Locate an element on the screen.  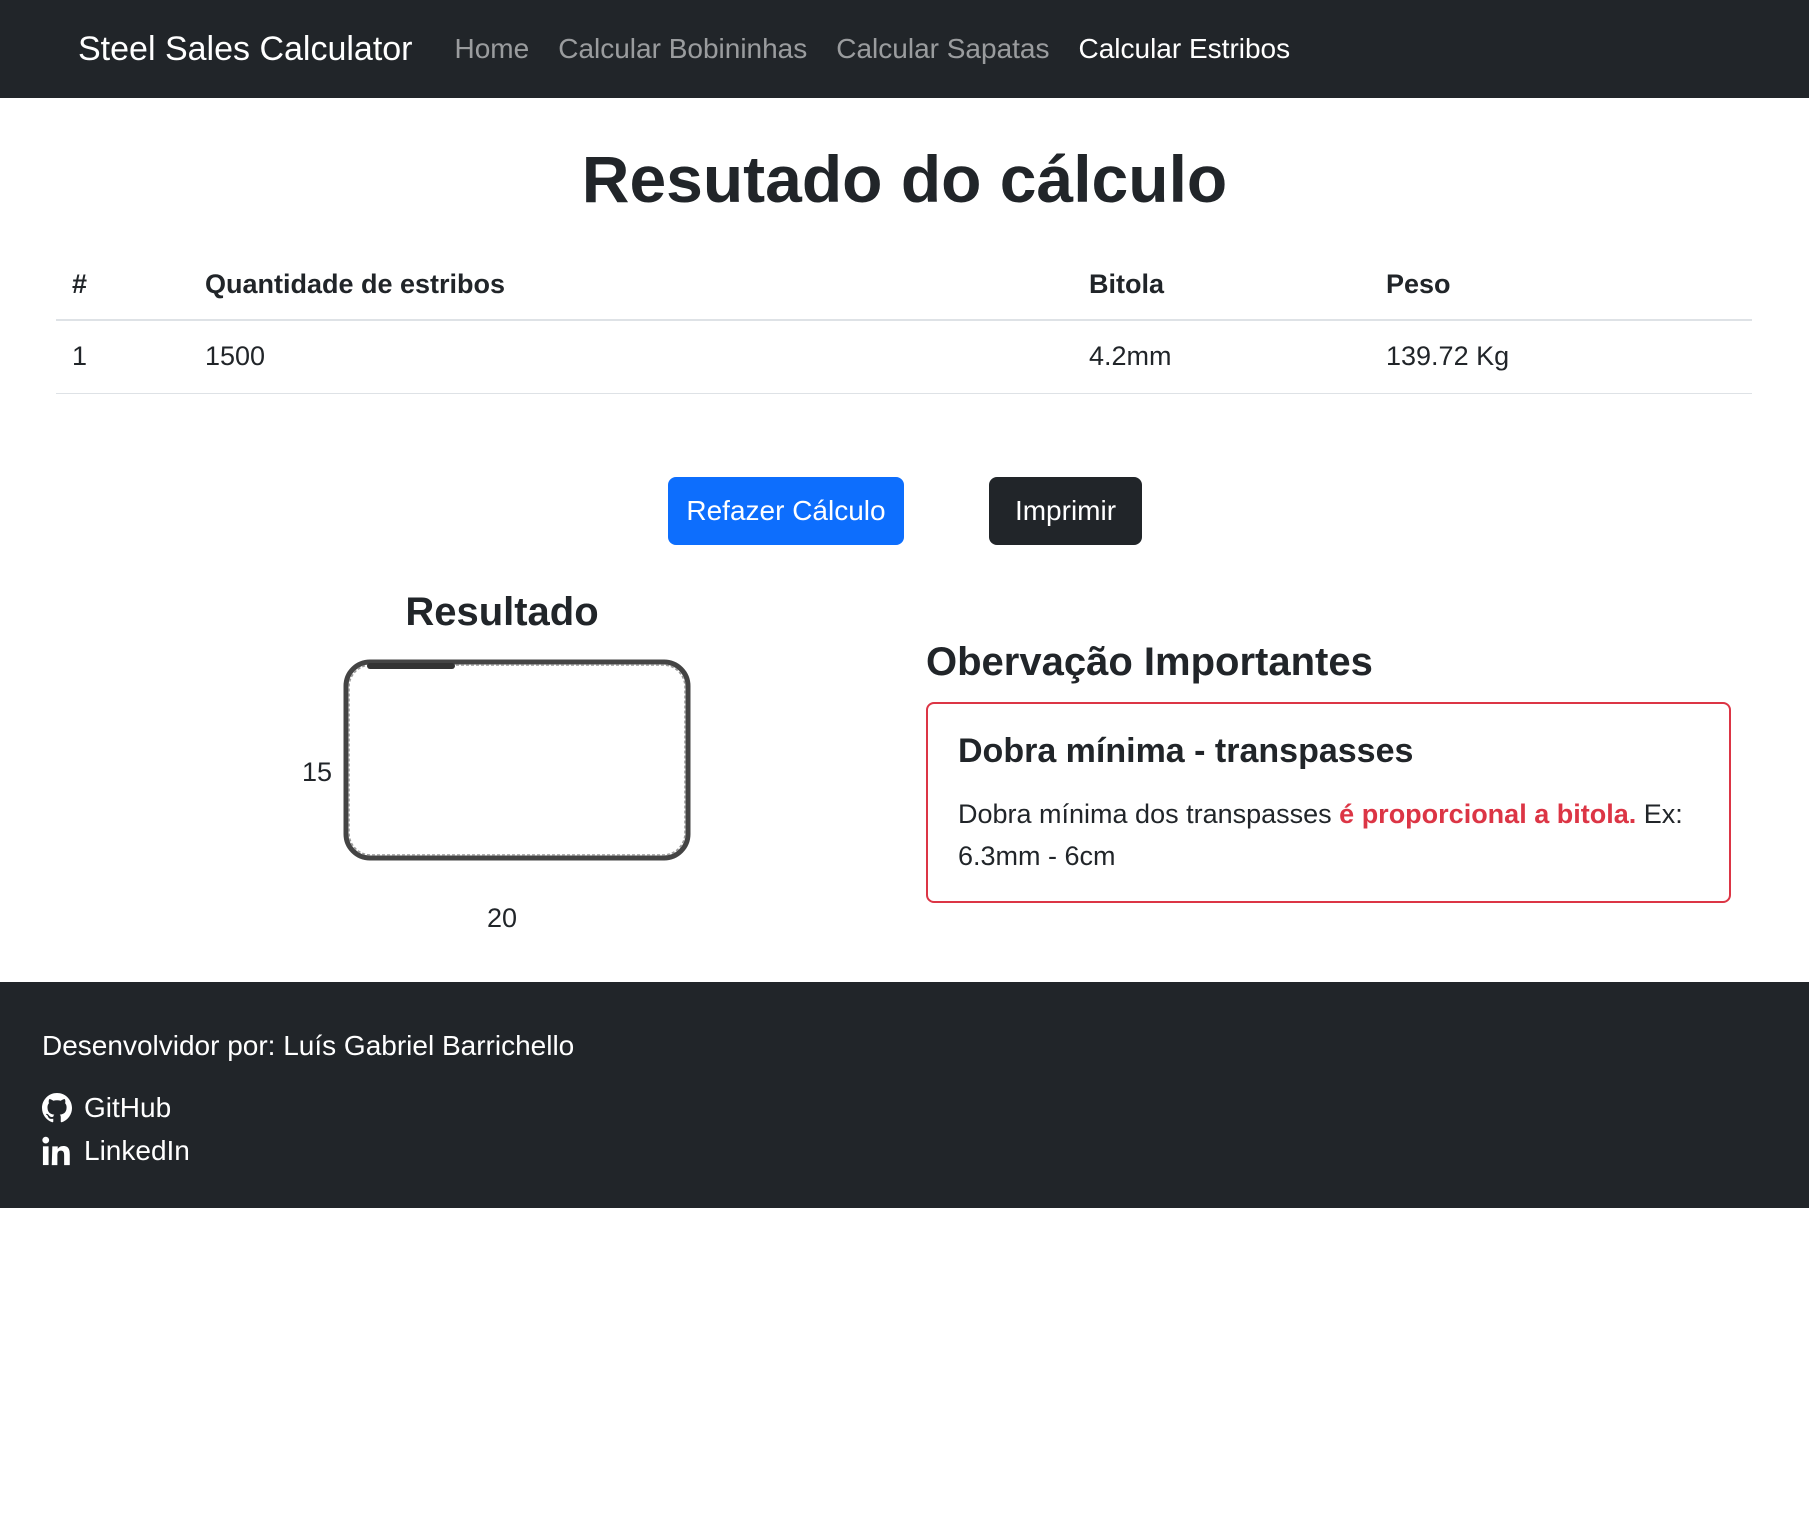
nav-link-bobininhas: Calcular Bobininhas is located at coordinates (682, 49).